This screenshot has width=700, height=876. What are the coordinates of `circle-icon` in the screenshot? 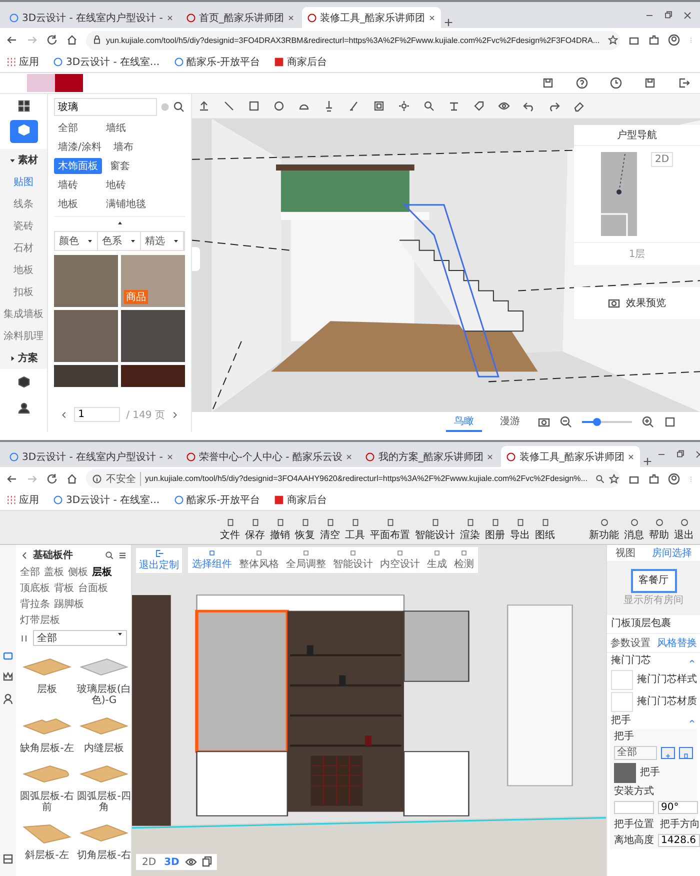 It's located at (279, 106).